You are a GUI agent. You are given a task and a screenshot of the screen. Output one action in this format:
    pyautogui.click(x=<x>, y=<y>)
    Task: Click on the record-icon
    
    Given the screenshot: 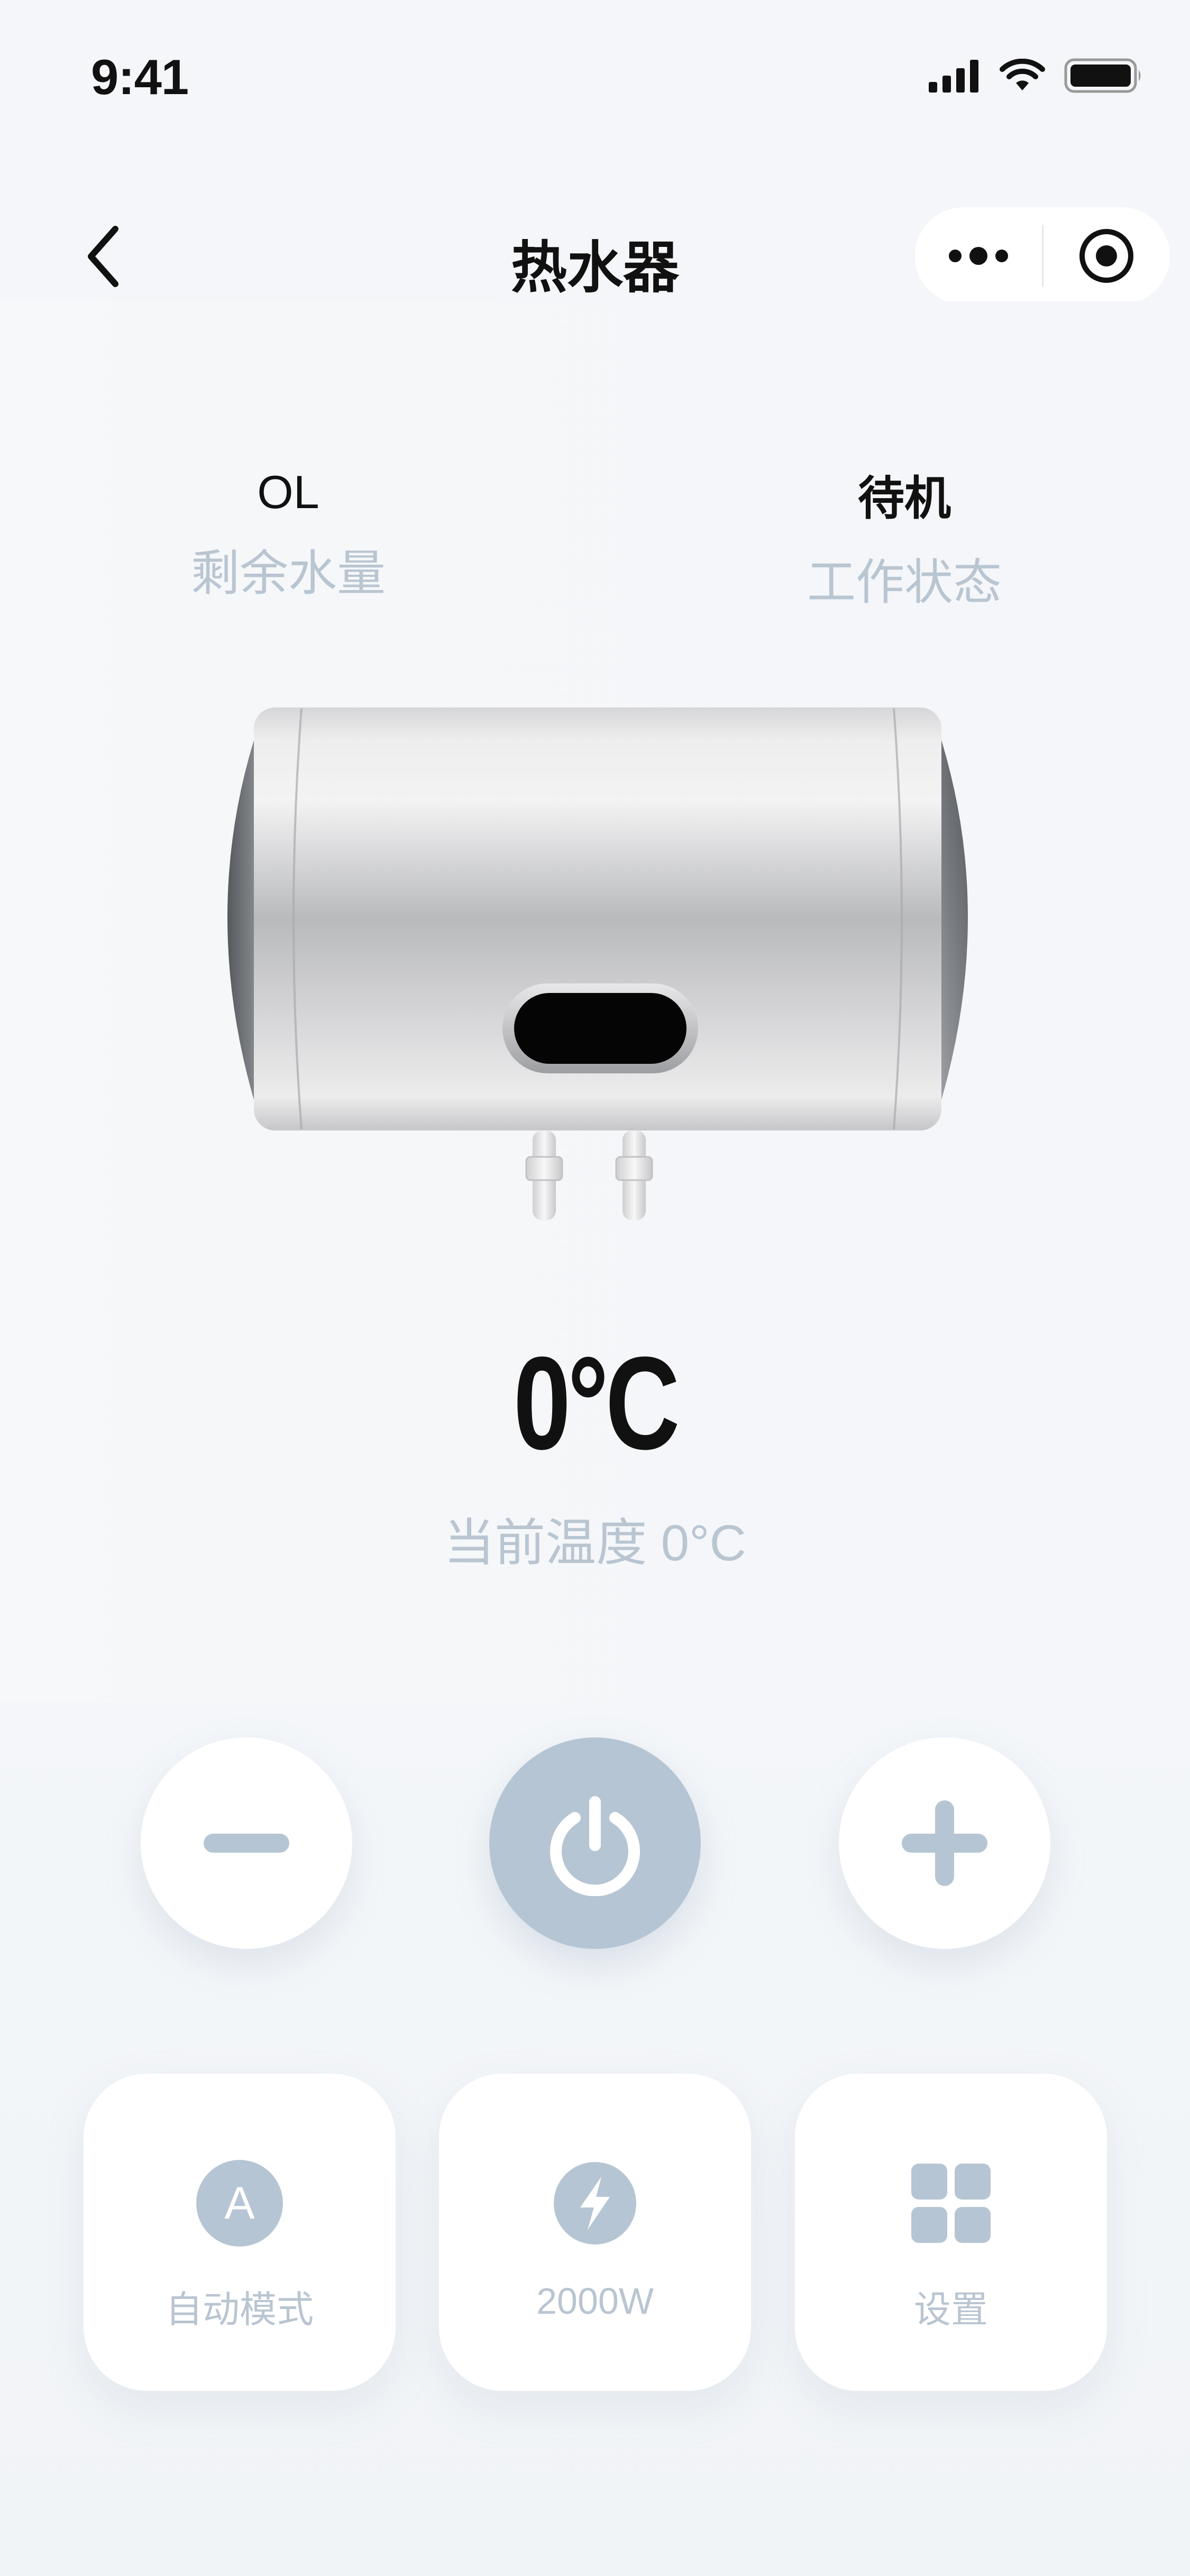 What is the action you would take?
    pyautogui.click(x=1106, y=256)
    